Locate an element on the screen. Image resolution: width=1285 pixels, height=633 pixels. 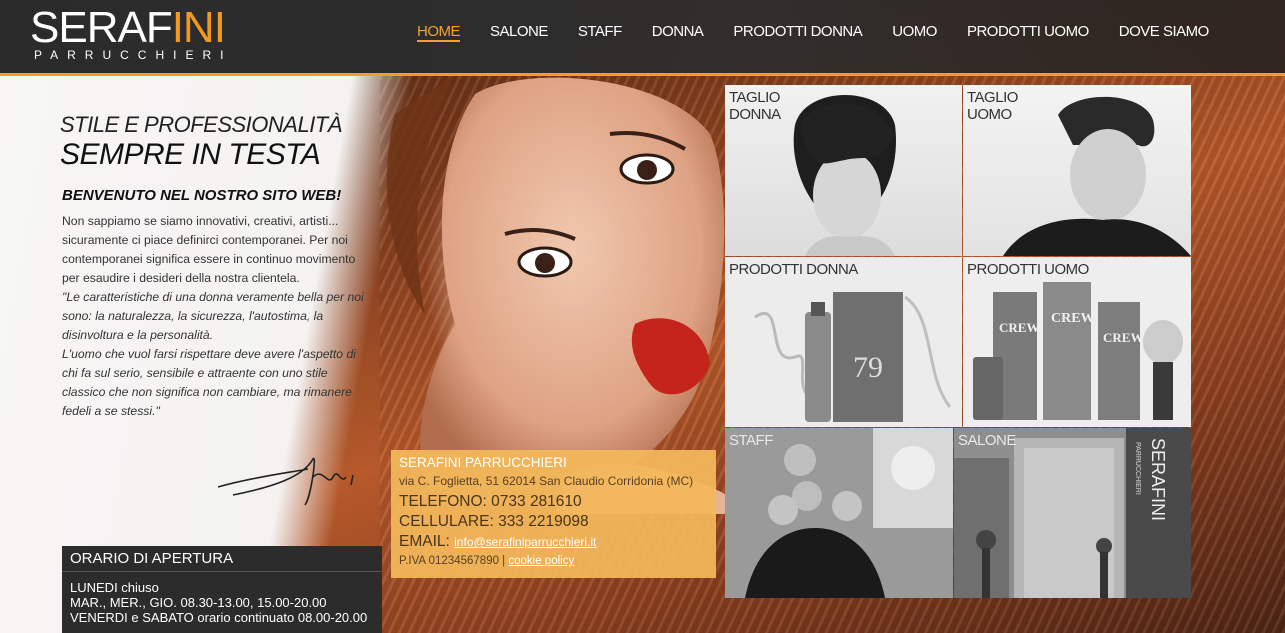
tile-label: STAFF is located at coordinates (751, 440).